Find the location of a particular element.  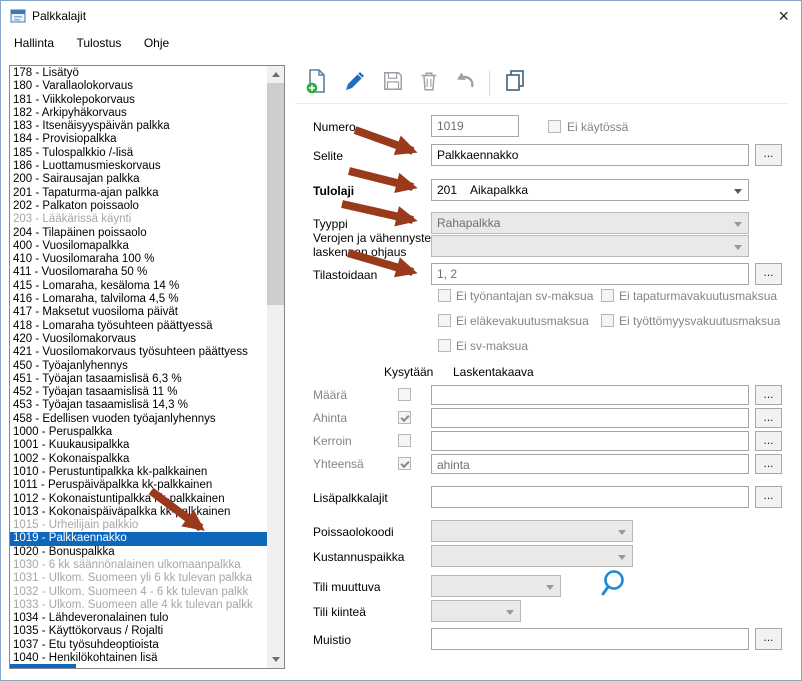

list-item: 180 - Varallaolokorvaus is located at coordinates (138, 86).